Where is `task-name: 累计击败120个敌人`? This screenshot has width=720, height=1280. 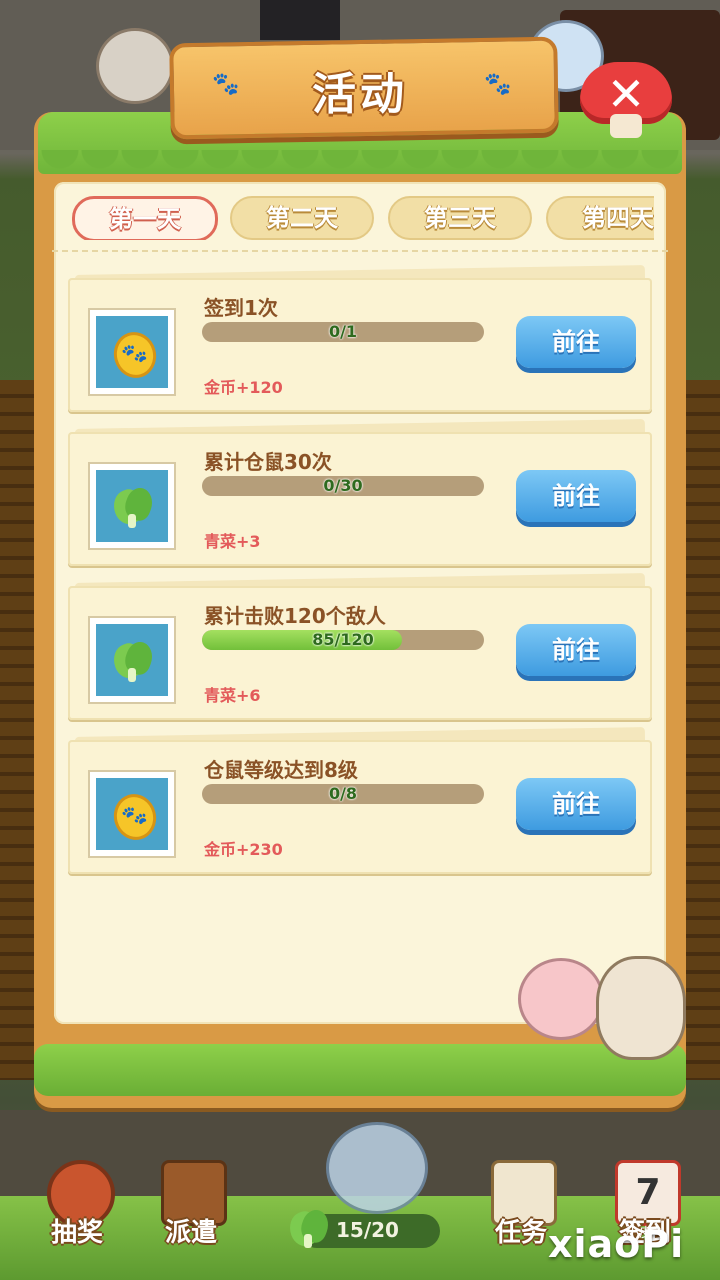
task-name: 累计击败120个敌人 is located at coordinates (295, 616).